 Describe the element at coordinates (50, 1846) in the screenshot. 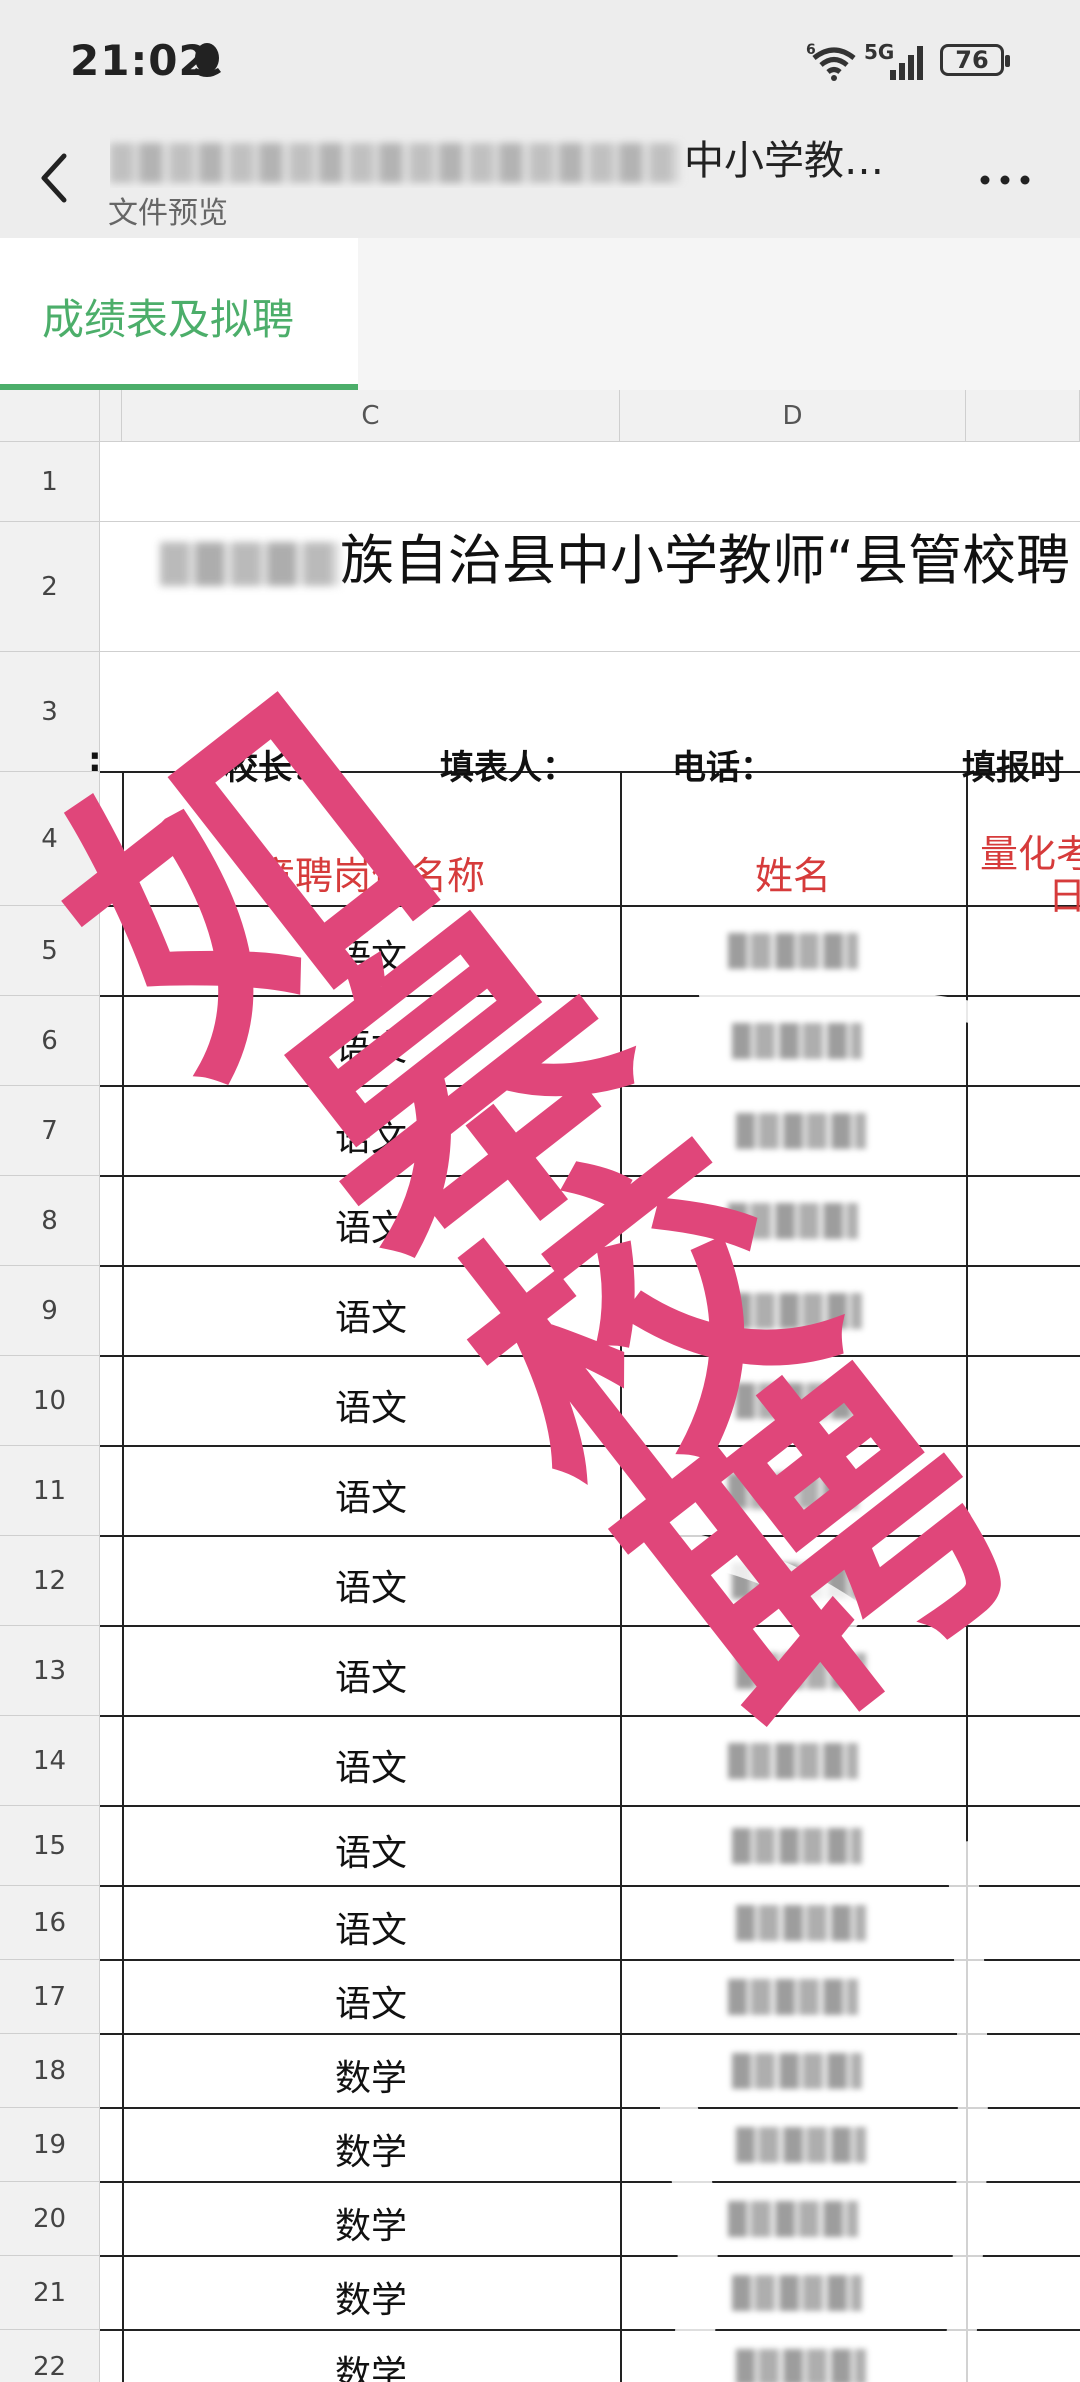

I see `row-header: 15` at that location.